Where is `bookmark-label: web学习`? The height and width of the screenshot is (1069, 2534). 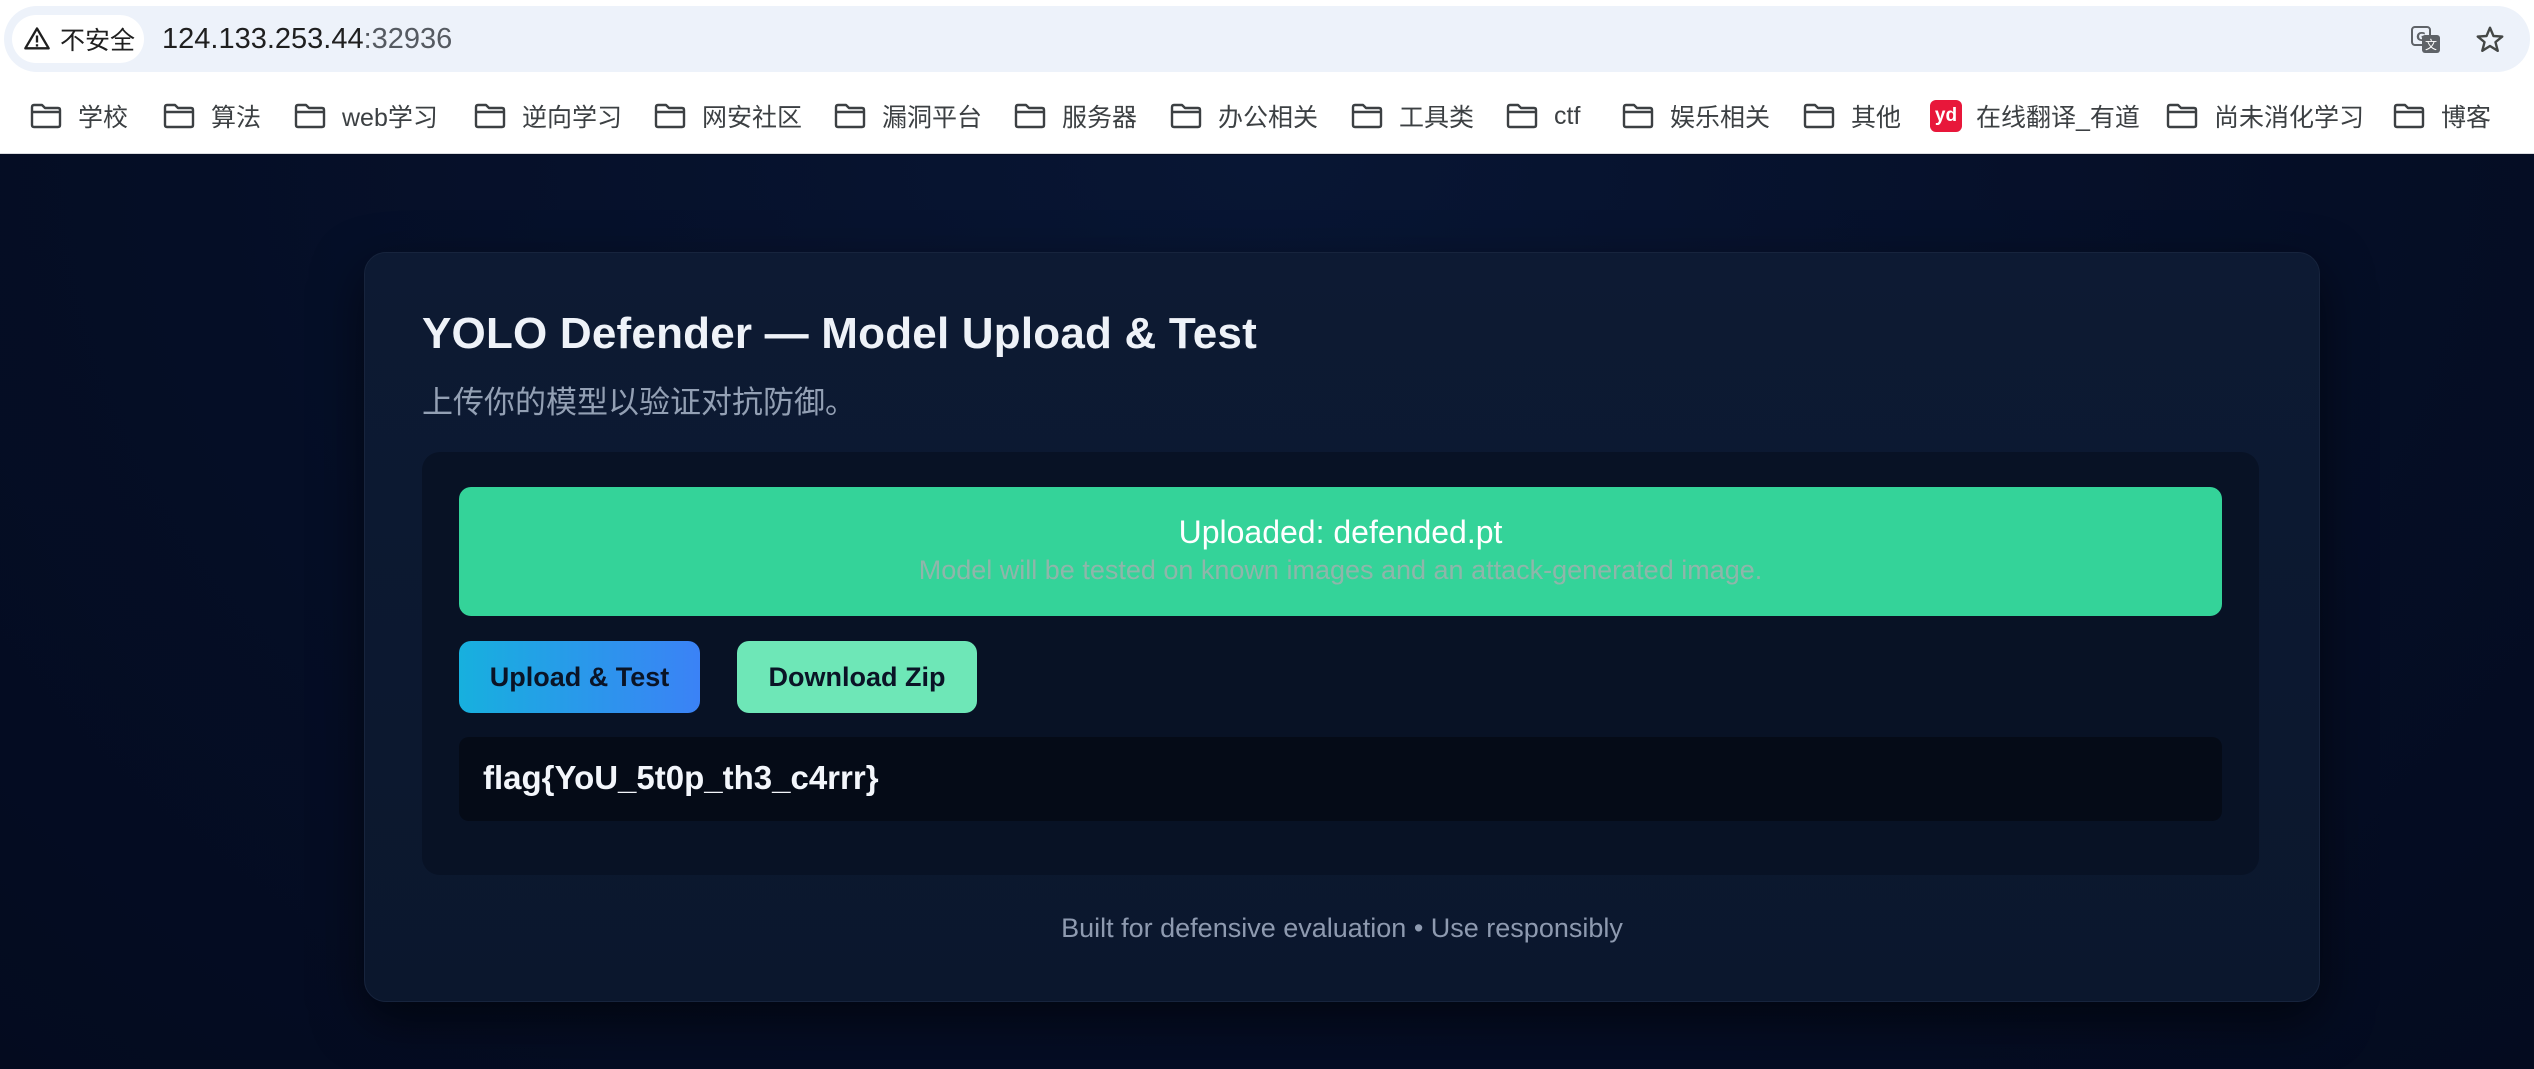
bookmark-label: web学习 is located at coordinates (390, 118).